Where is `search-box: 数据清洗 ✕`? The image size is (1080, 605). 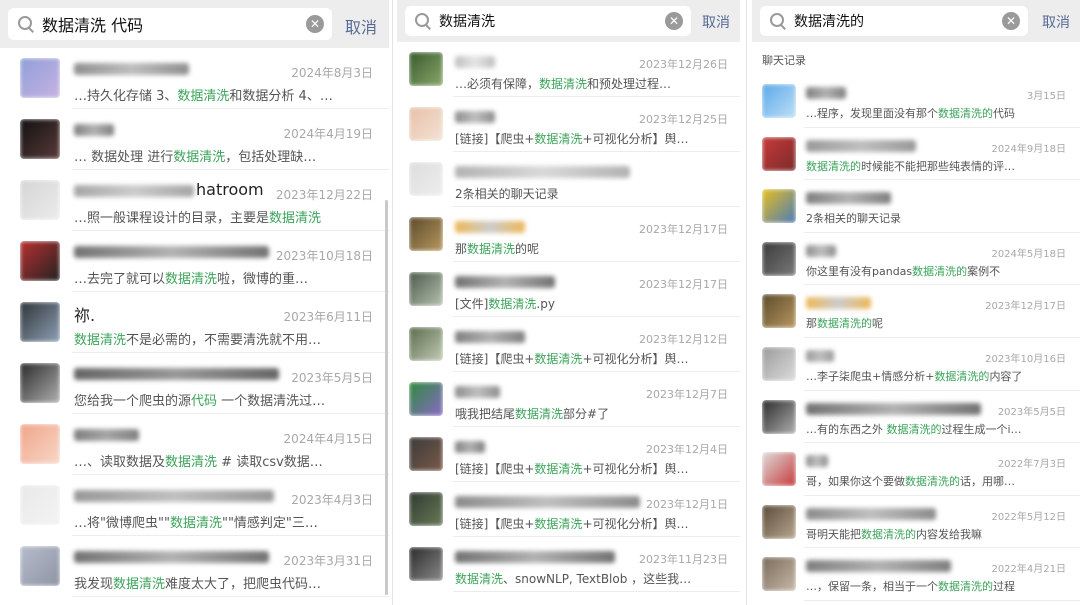 search-box: 数据清洗 ✕ is located at coordinates (548, 21).